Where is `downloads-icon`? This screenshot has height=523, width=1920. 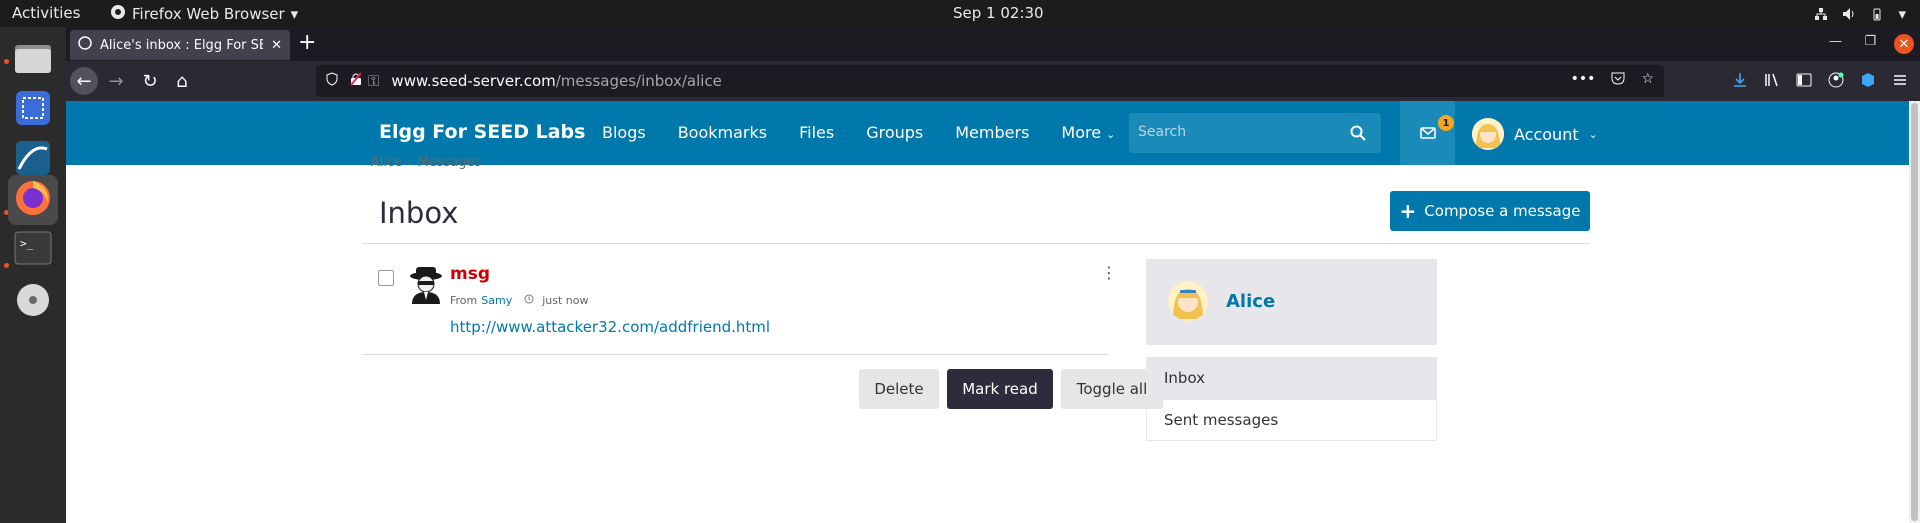 downloads-icon is located at coordinates (1740, 80).